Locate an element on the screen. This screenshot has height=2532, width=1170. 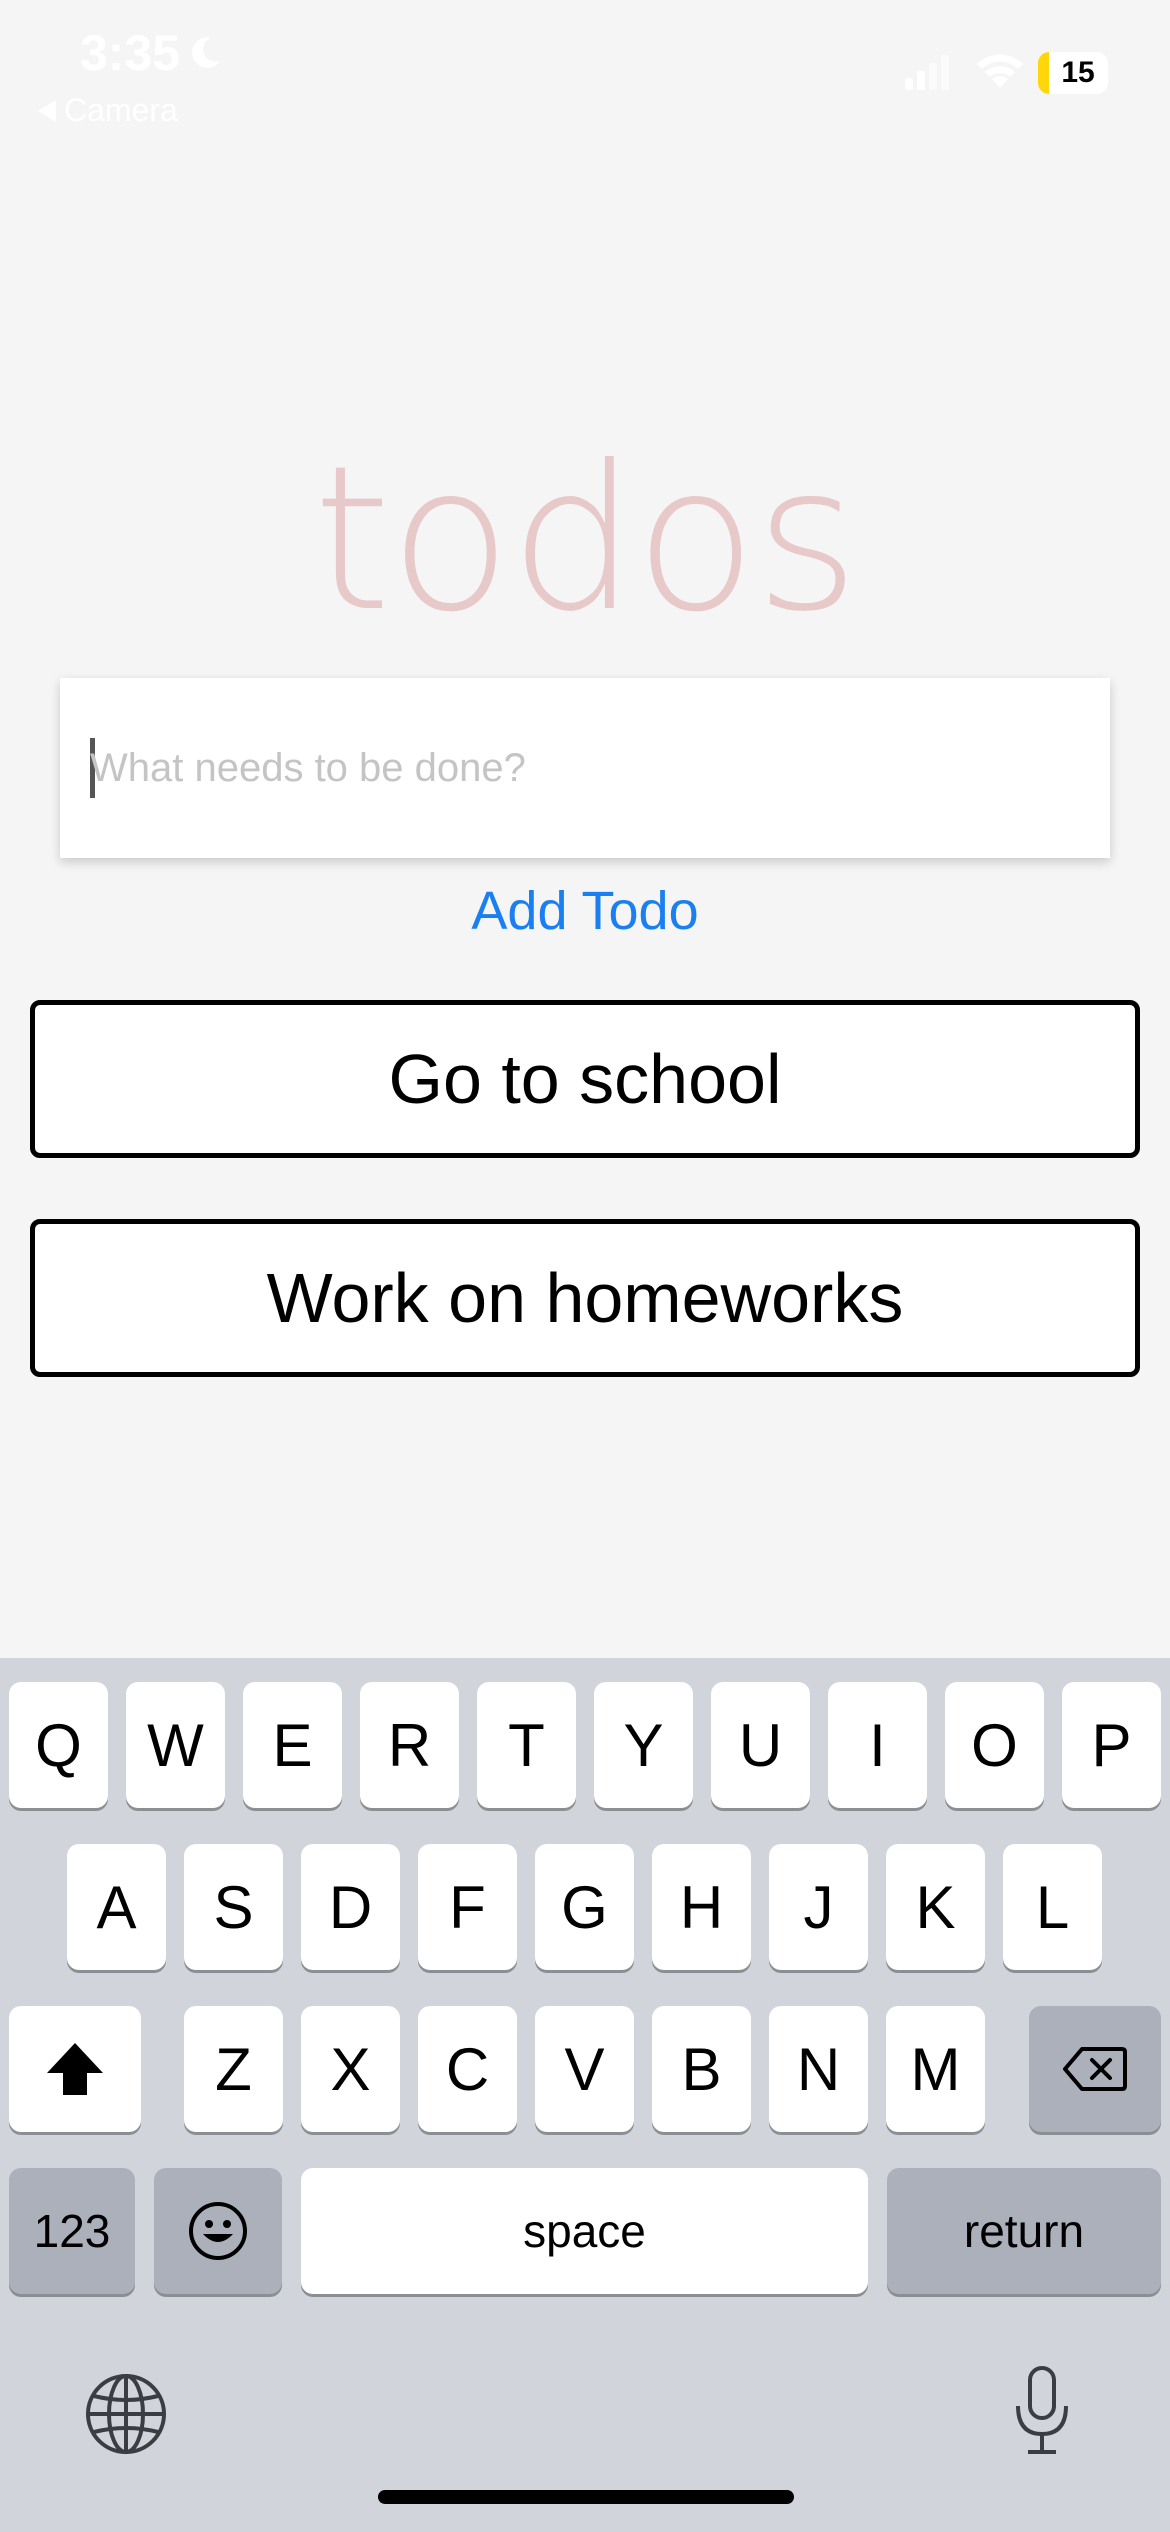
key-label: S is located at coordinates (233, 1907).